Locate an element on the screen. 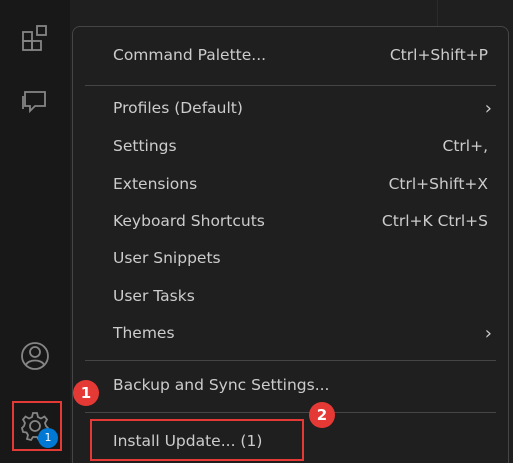 Image resolution: width=513 pixels, height=463 pixels. menu-item-label: User Snippets is located at coordinates (167, 258).